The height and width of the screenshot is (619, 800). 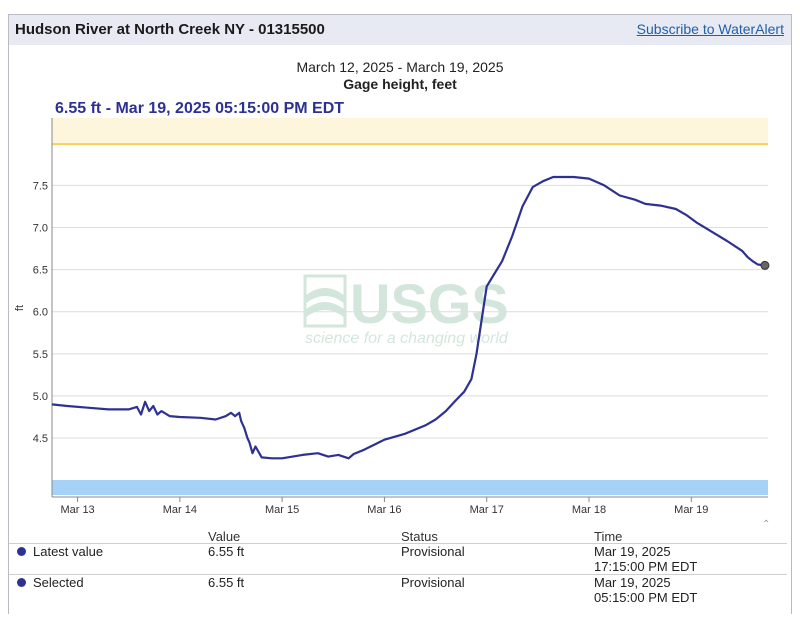 What do you see at coordinates (419, 536) in the screenshot?
I see `column-header-status: Status` at bounding box center [419, 536].